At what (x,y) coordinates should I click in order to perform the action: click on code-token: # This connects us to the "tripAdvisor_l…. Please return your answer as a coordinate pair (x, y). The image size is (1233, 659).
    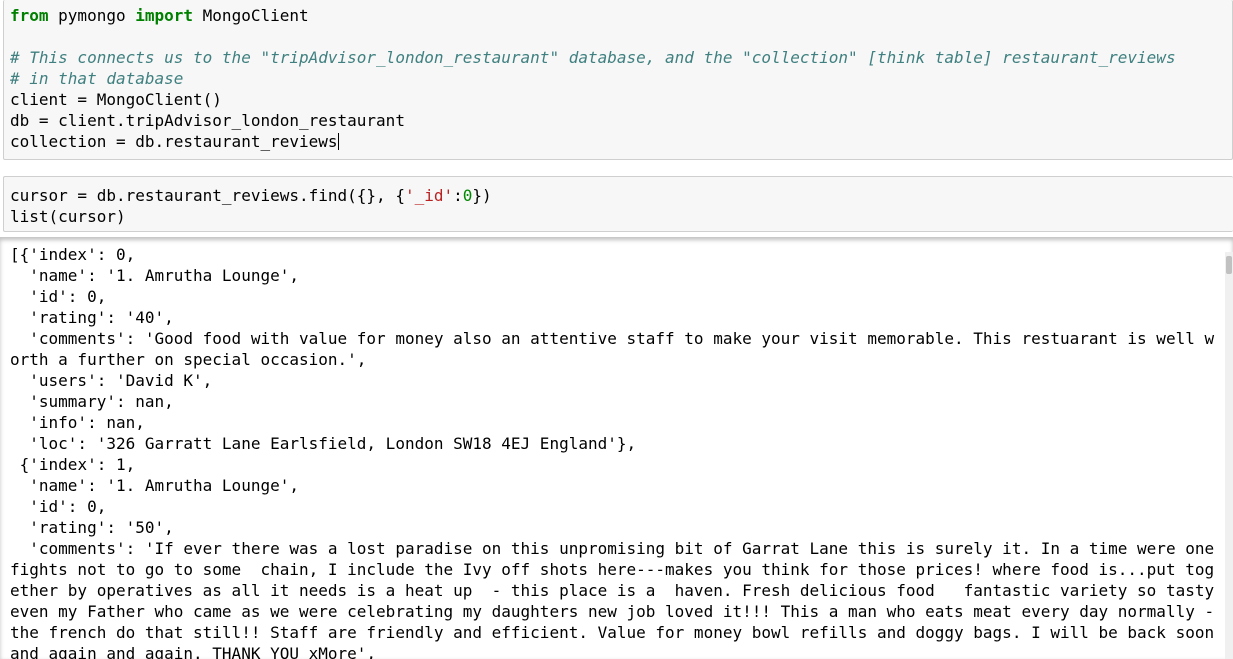
    Looking at the image, I should click on (593, 57).